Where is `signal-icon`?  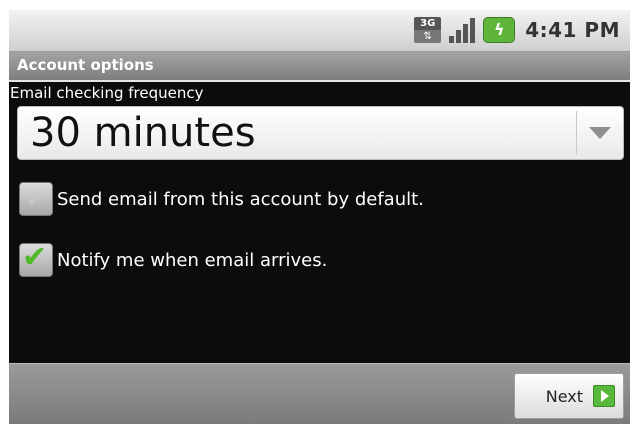 signal-icon is located at coordinates (462, 30).